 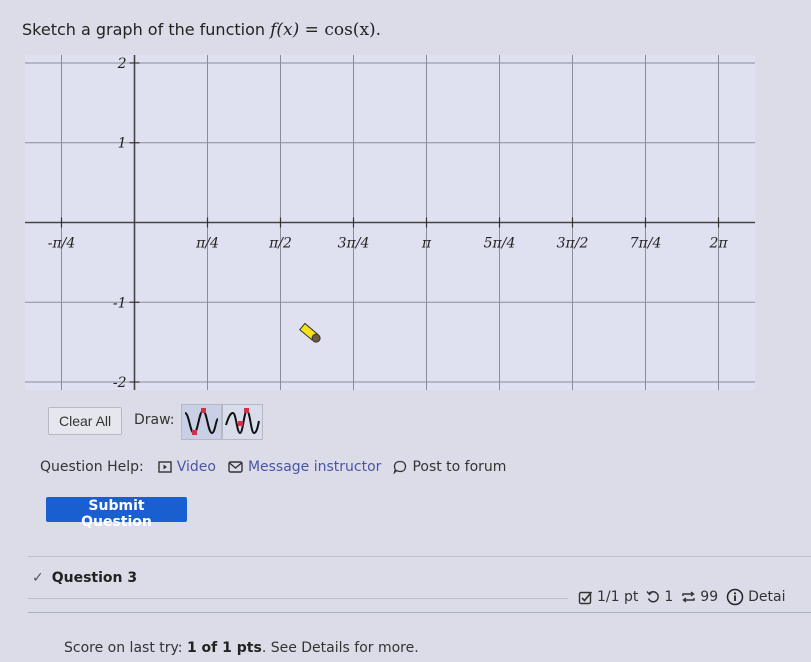 I want to click on score-prefix: Score on last try:, so click(x=125, y=648).